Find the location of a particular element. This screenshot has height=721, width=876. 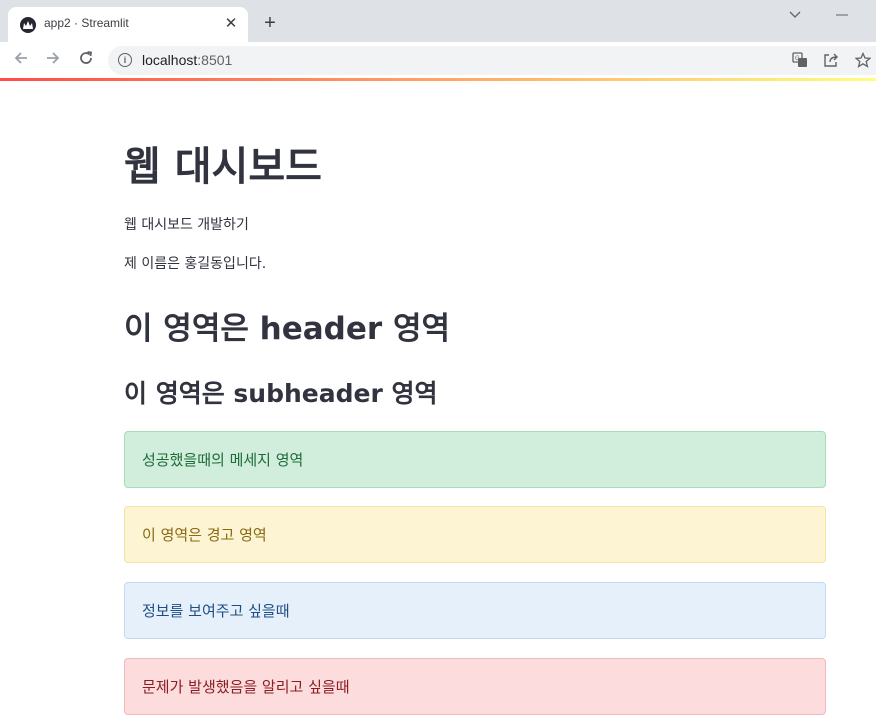

warning-alert: 이 영역은 경고 영역 is located at coordinates (475, 534).